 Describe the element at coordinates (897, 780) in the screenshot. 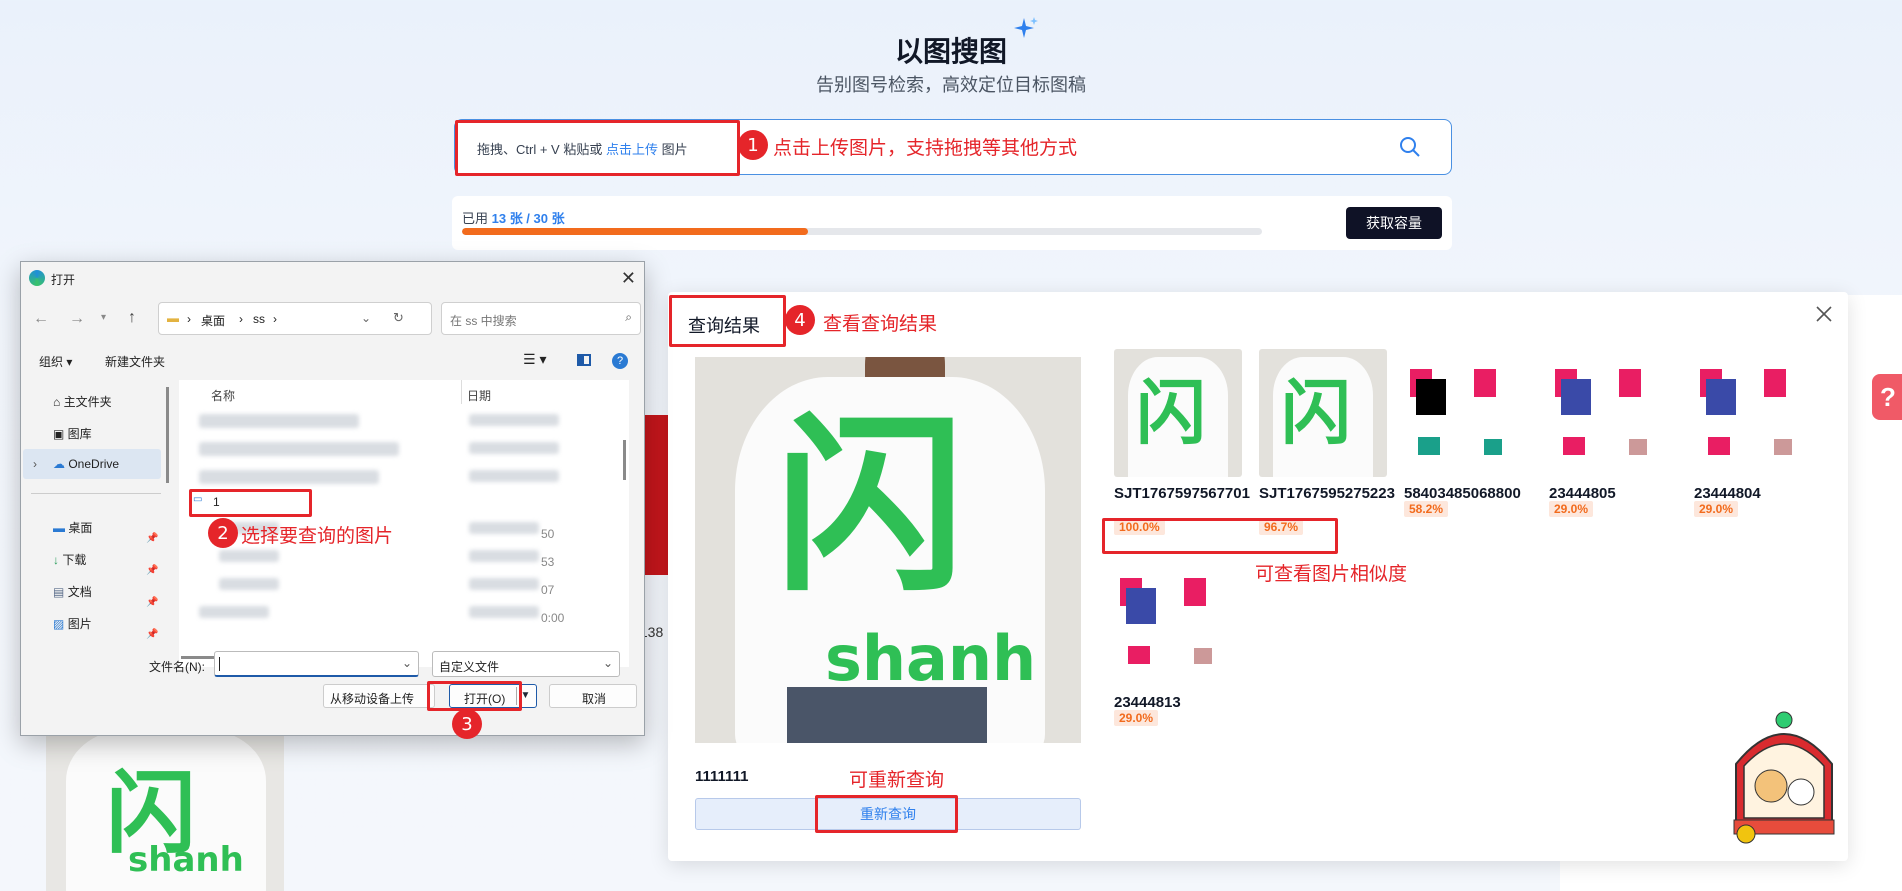

I see `annotation-text-requery: 可重新查询` at that location.